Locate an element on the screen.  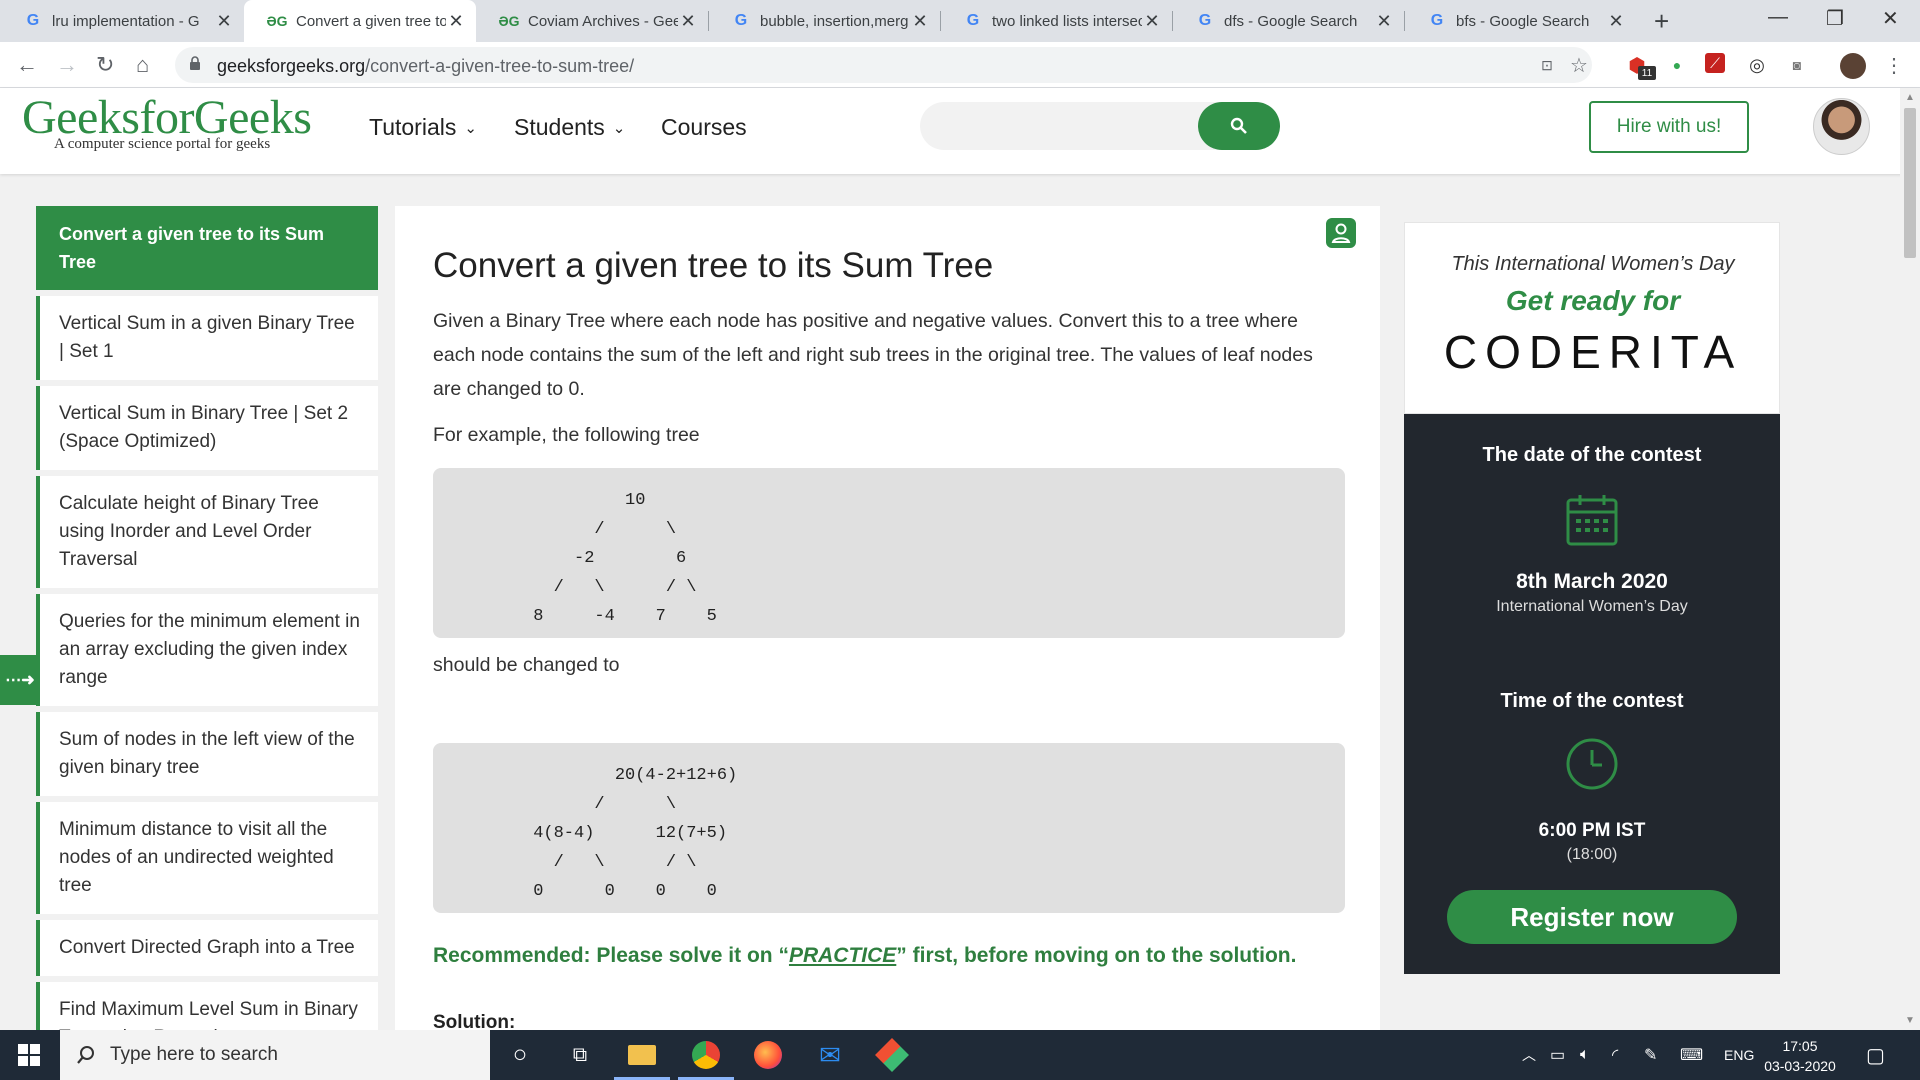
nav-label: Courses is located at coordinates (704, 127).